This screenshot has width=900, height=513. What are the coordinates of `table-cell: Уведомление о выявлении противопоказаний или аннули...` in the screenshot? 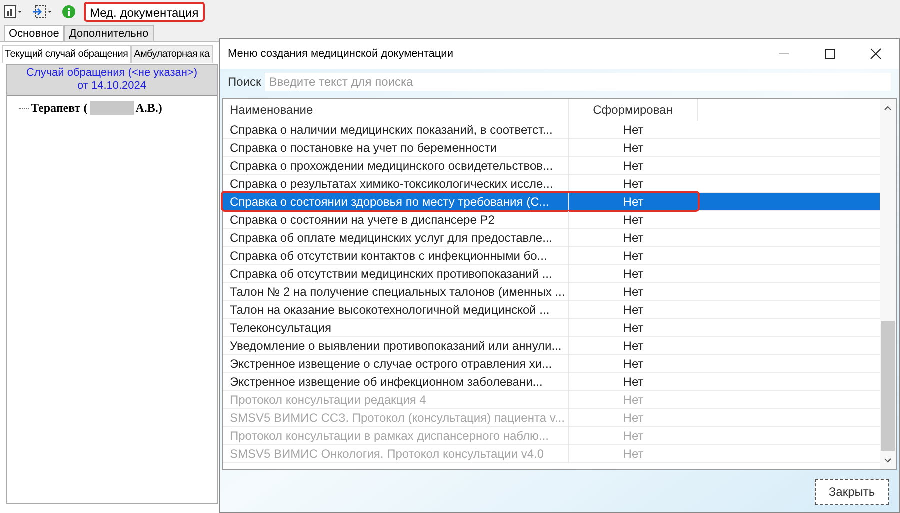 It's located at (396, 345).